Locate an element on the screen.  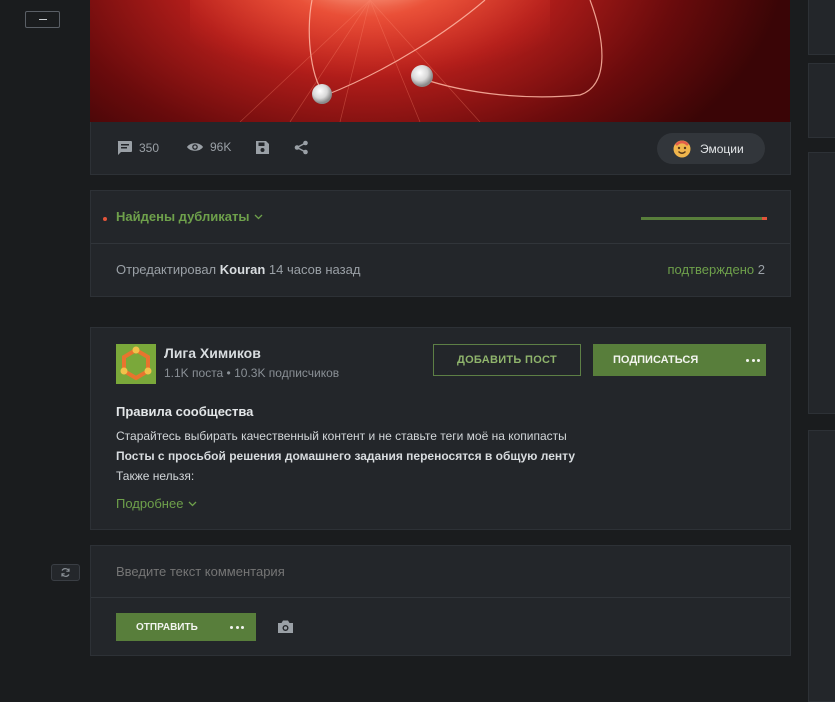
attach-photo-button is located at coordinates (285, 629).